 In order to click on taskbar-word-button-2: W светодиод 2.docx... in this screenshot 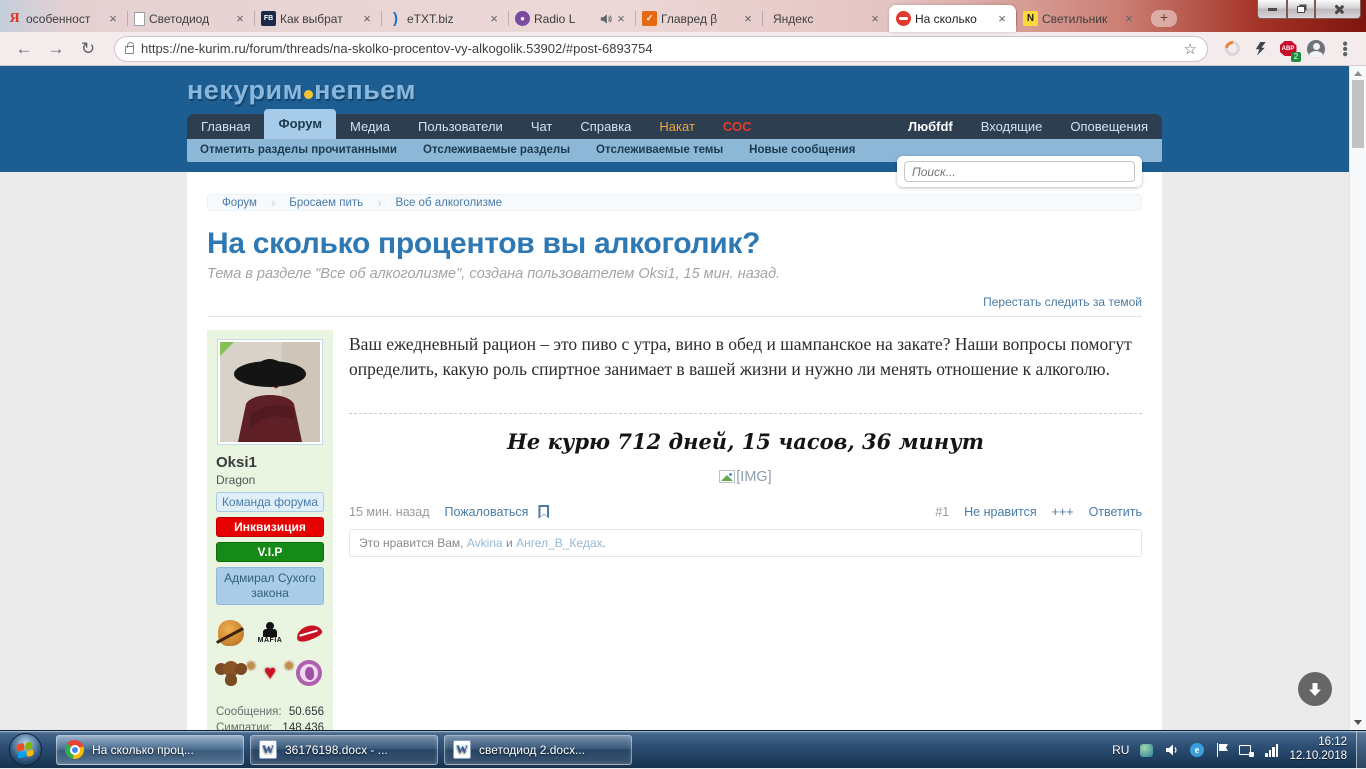, I will do `click(538, 749)`.